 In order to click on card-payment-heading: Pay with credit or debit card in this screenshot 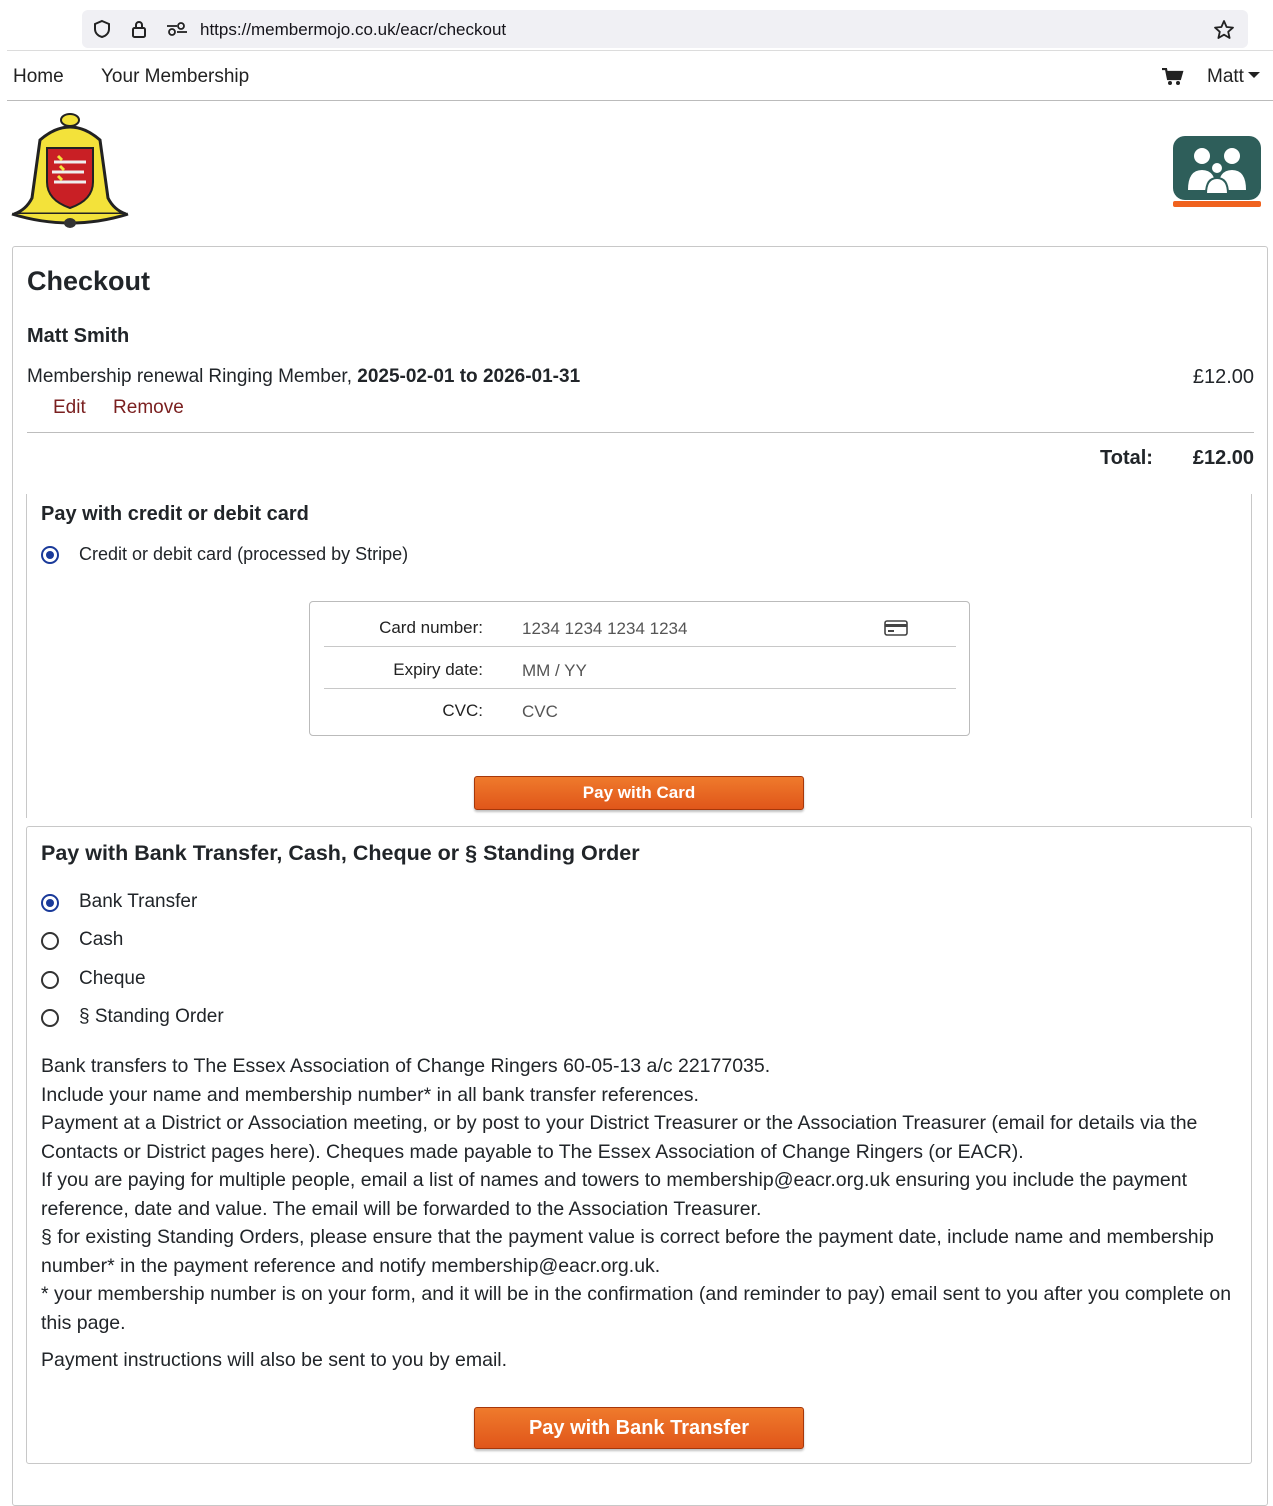, I will do `click(175, 514)`.